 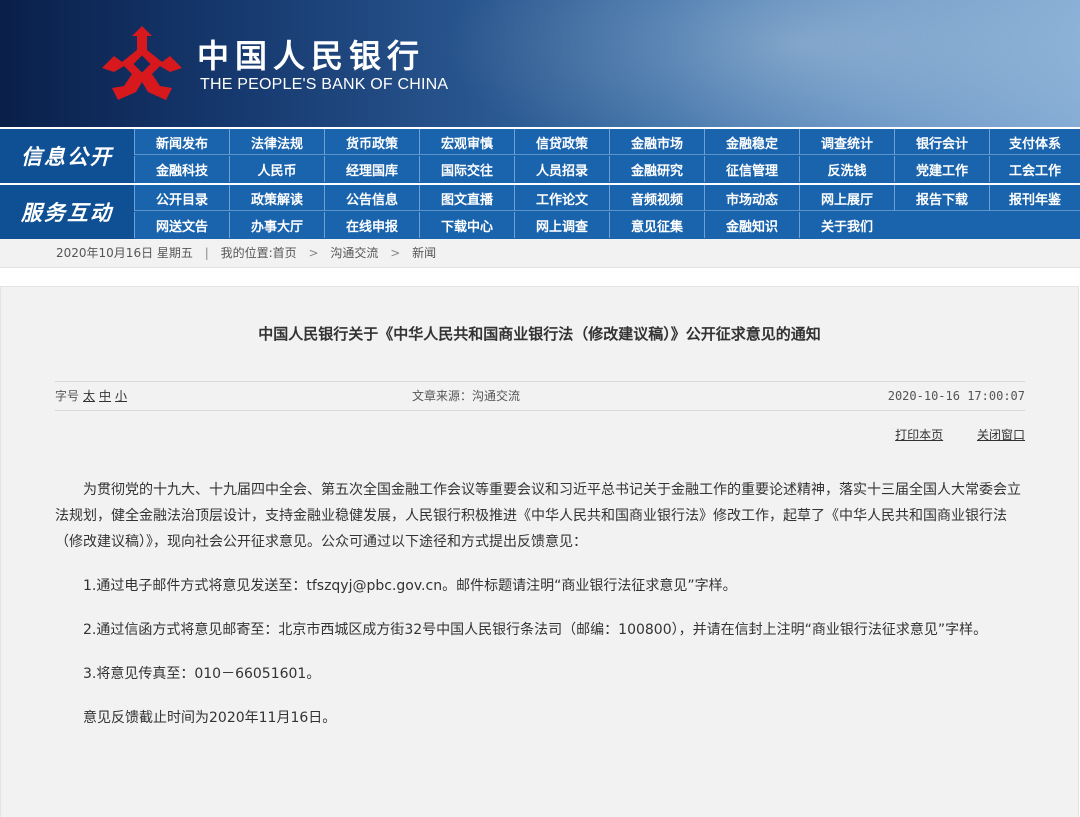 I want to click on nav-item-report-download: 报告下载, so click(x=941, y=198).